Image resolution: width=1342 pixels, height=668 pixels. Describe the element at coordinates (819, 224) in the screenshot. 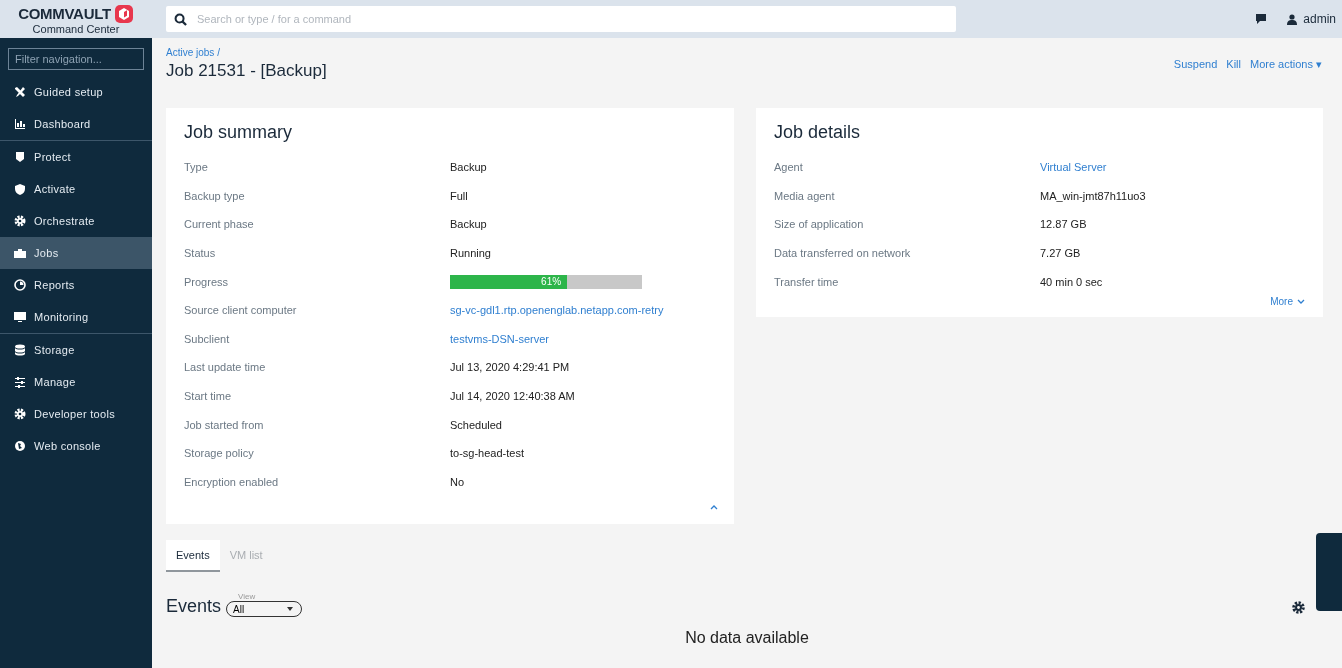

I see `field-label: Size of application` at that location.